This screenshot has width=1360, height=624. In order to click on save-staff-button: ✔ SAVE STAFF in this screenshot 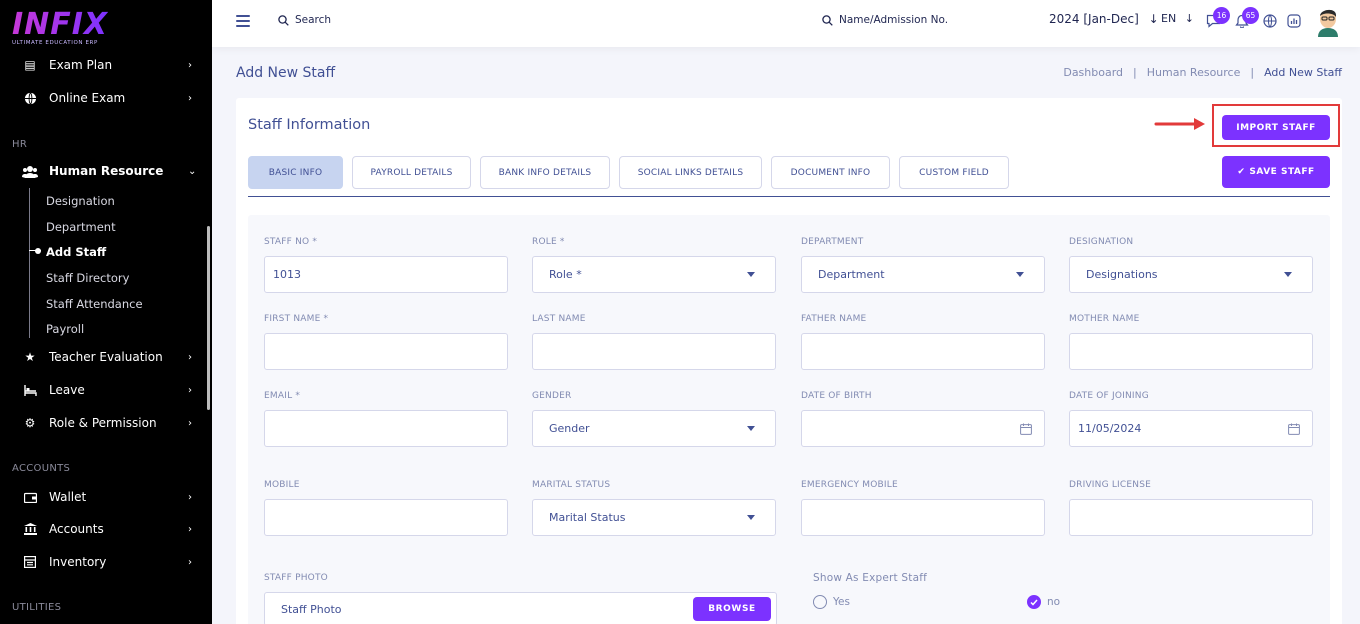, I will do `click(1276, 172)`.